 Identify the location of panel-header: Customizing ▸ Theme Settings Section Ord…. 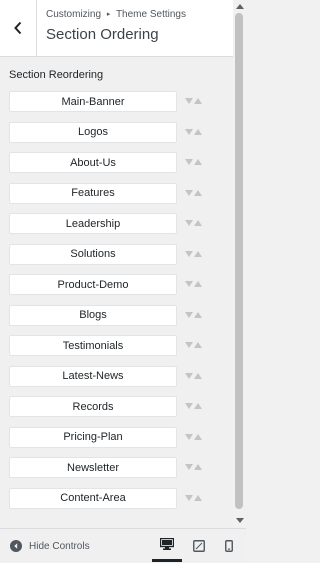
(116, 28).